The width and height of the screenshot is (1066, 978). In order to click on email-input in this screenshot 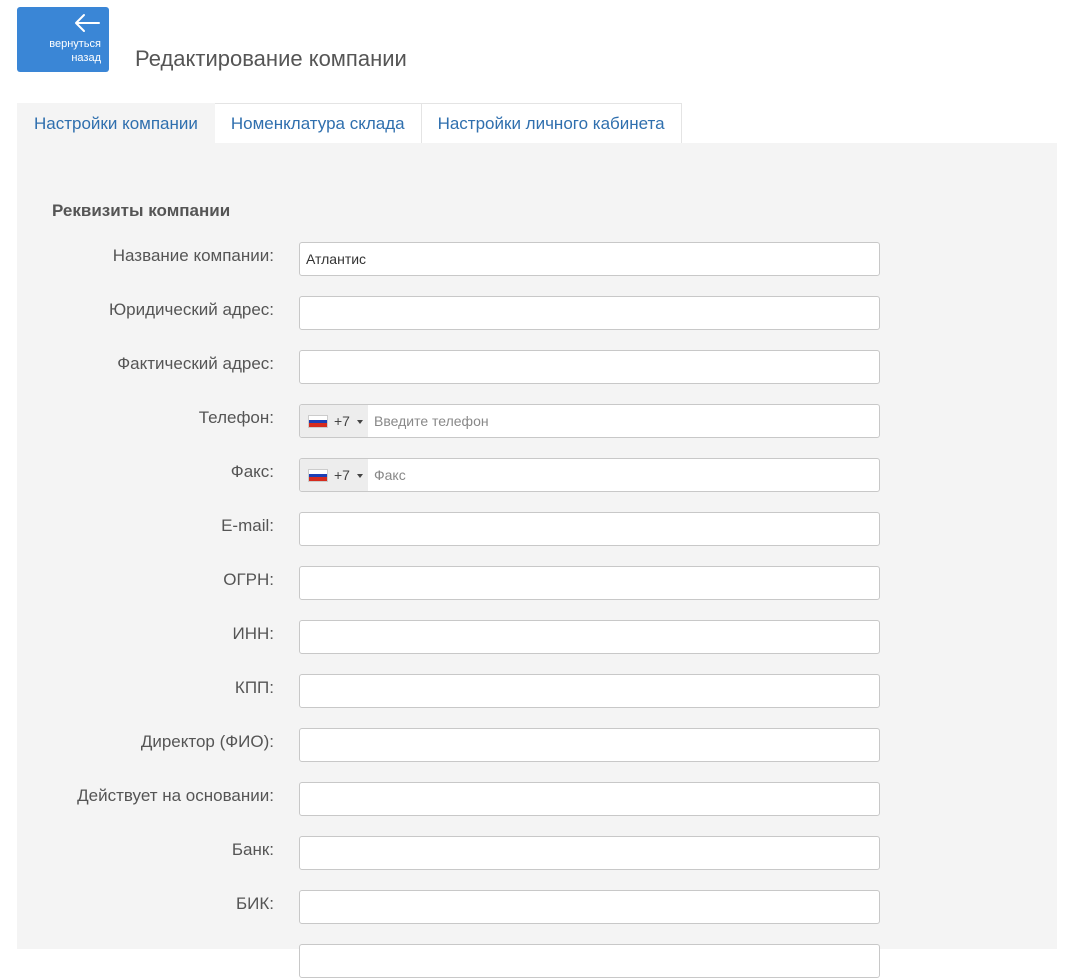, I will do `click(589, 529)`.